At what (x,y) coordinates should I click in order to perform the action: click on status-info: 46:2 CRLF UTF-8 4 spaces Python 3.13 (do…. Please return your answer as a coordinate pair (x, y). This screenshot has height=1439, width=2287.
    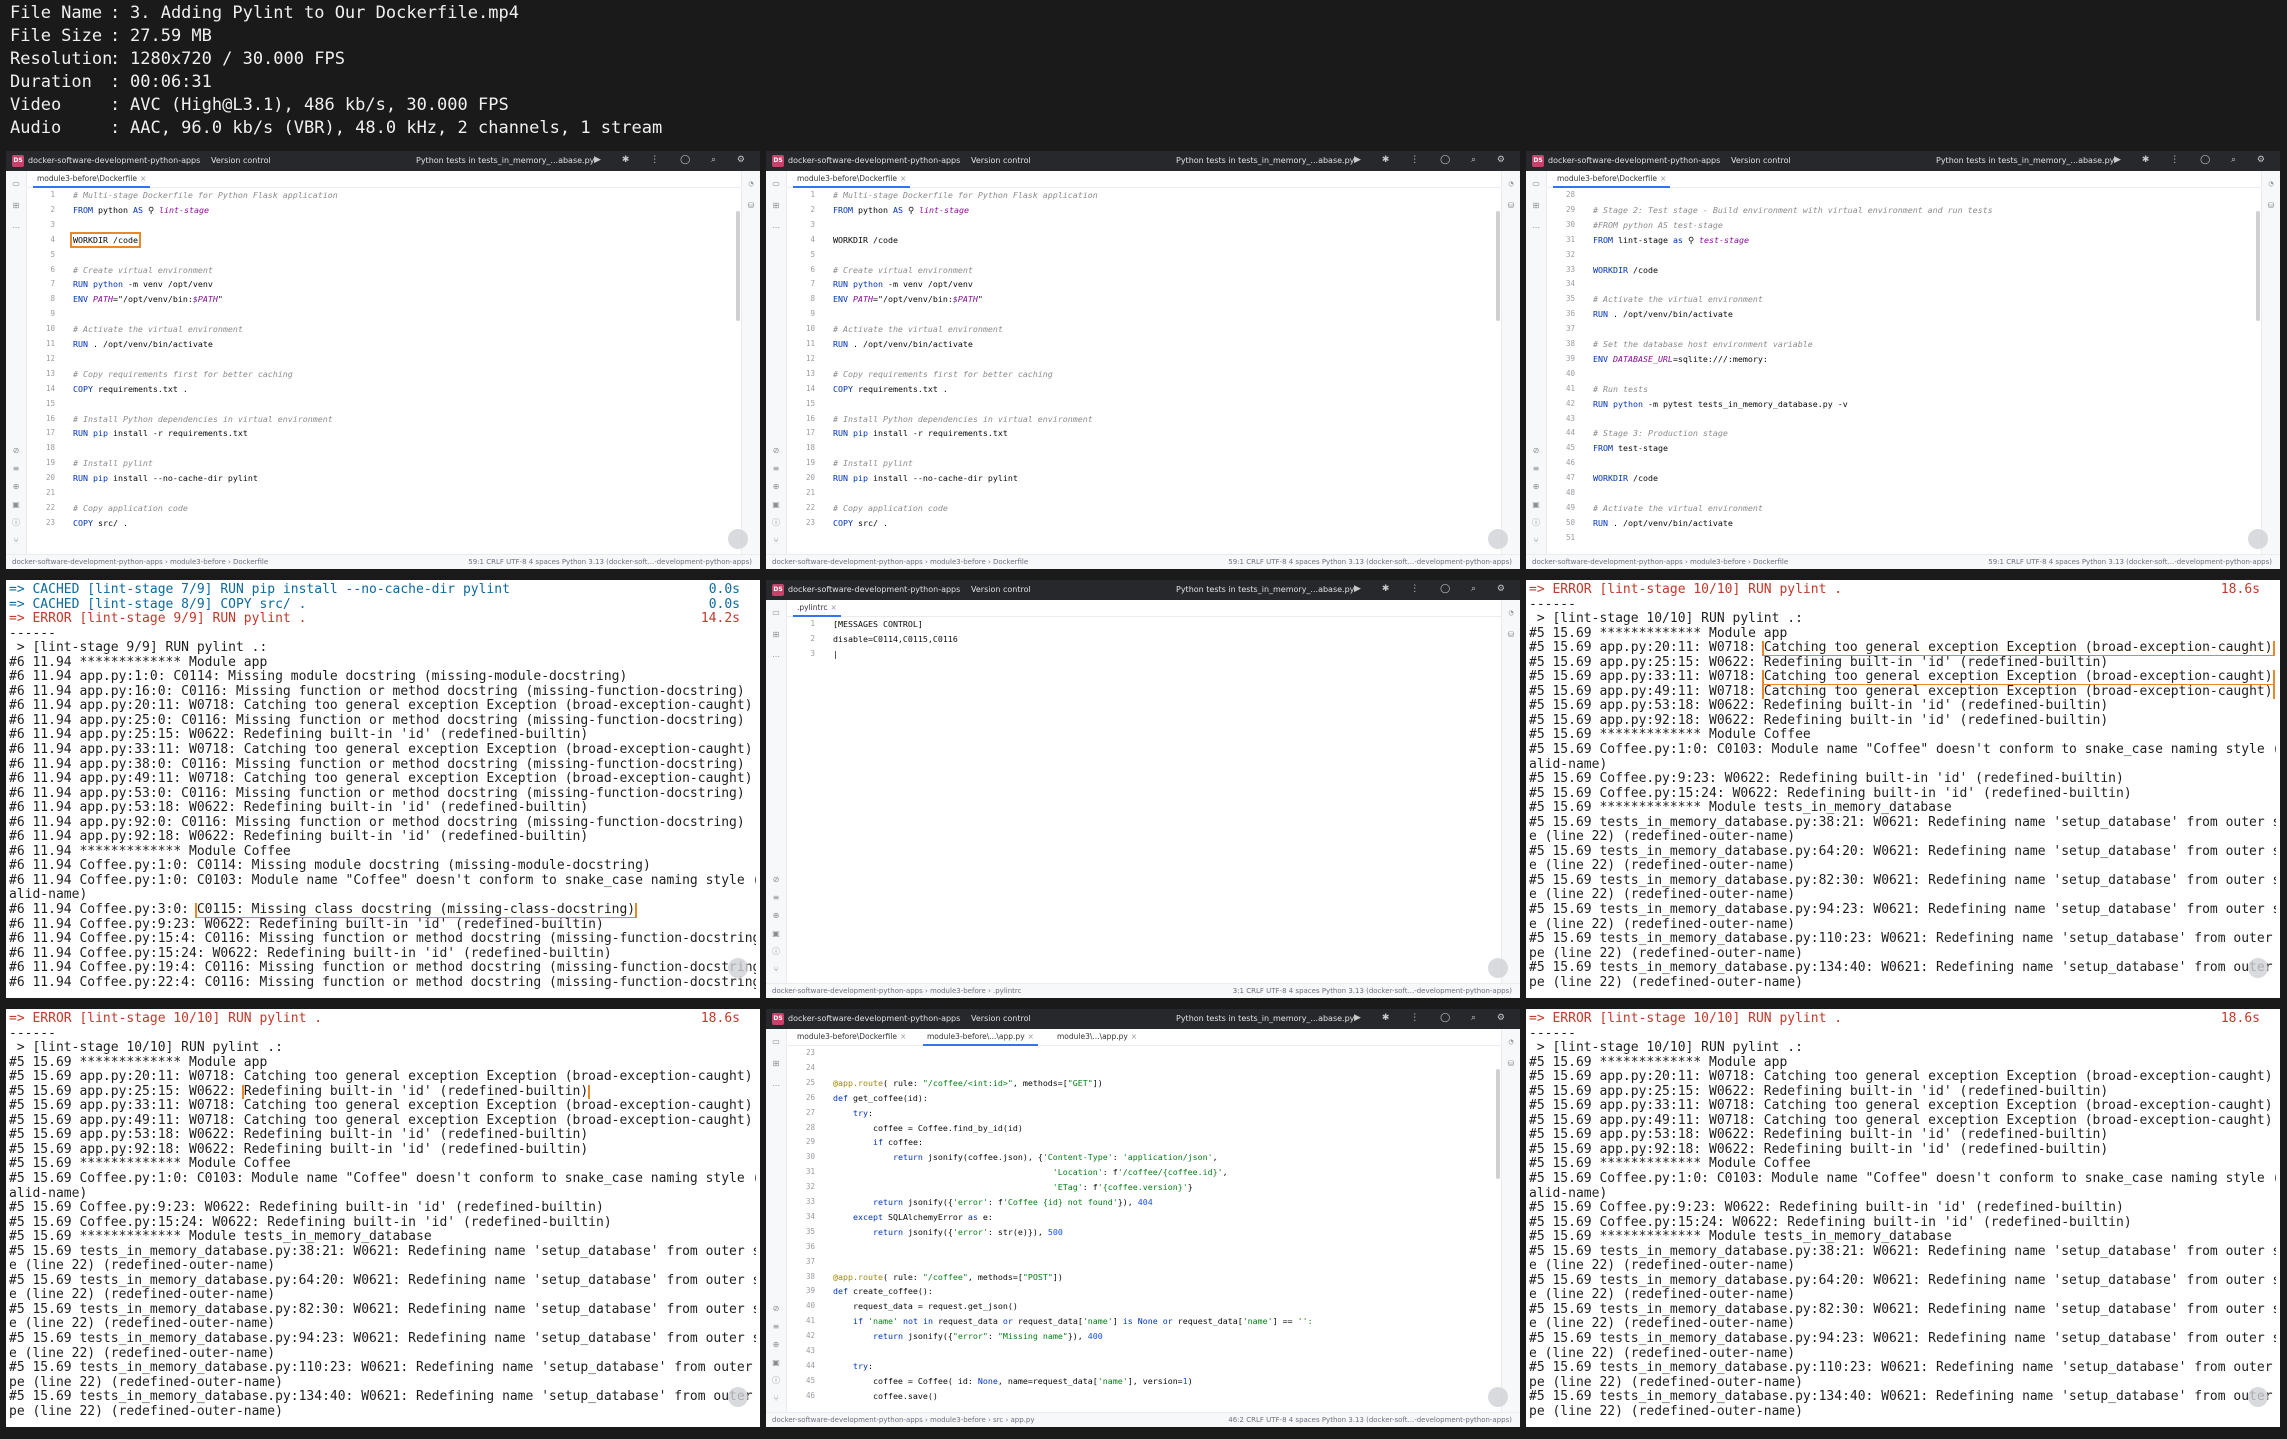
    Looking at the image, I should click on (1370, 1420).